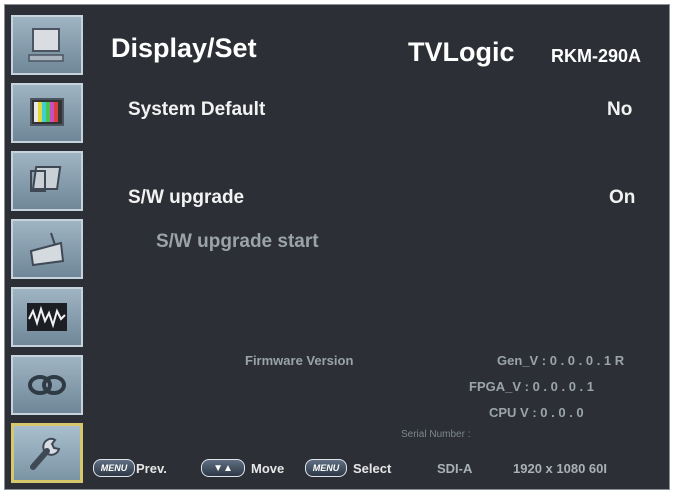 The height and width of the screenshot is (498, 676). Describe the element at coordinates (151, 468) in the screenshot. I see `prev-label: Prev.` at that location.